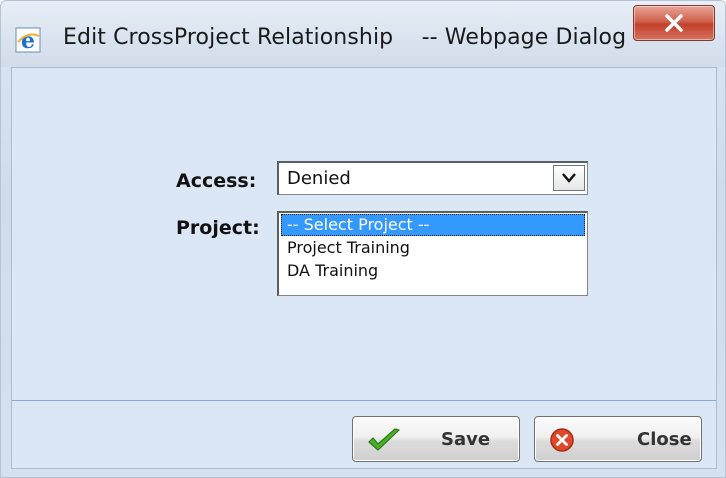 Image resolution: width=726 pixels, height=478 pixels. What do you see at coordinates (433, 271) in the screenshot?
I see `project-option-da-training: DA Training` at bounding box center [433, 271].